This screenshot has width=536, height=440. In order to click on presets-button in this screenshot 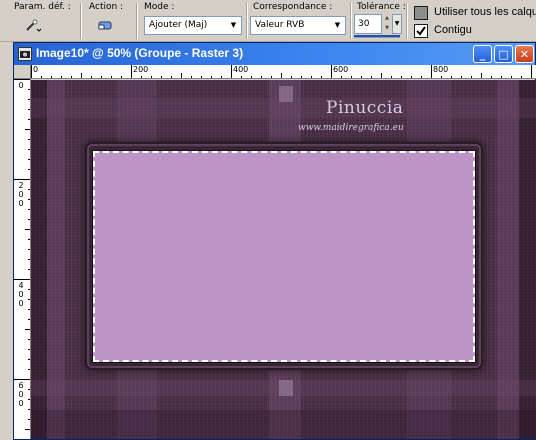, I will do `click(33, 25)`.